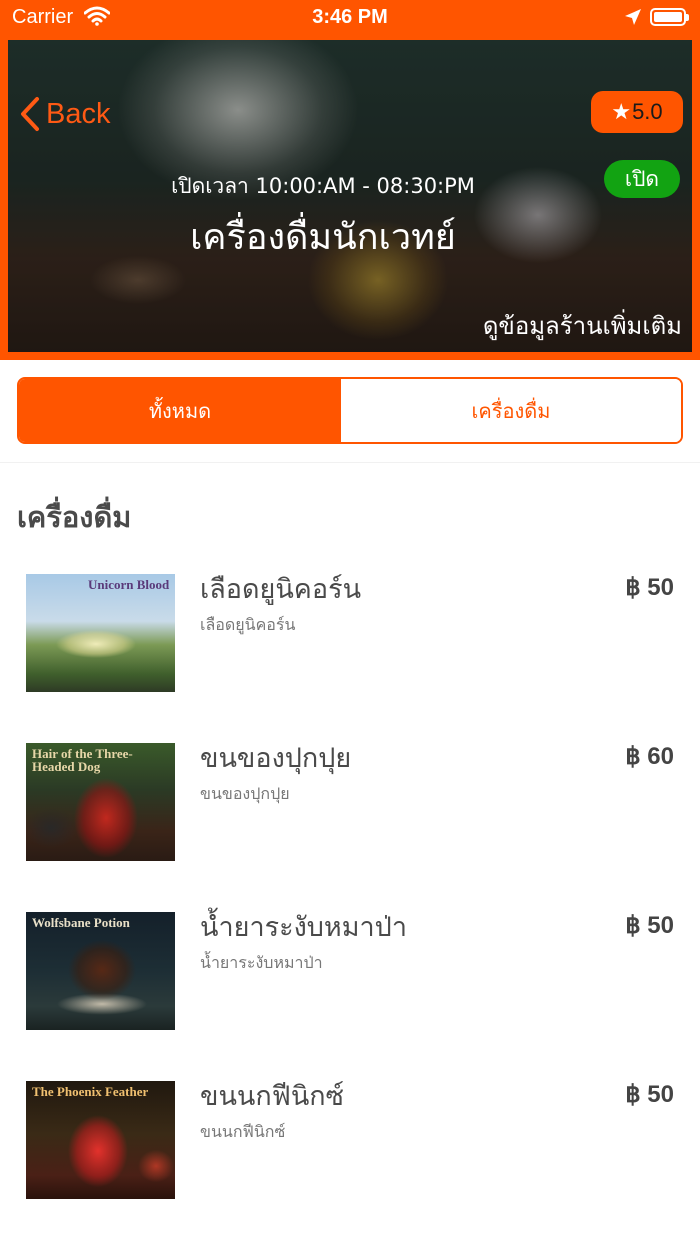  What do you see at coordinates (30, 114) in the screenshot?
I see `chevron-left-icon` at bounding box center [30, 114].